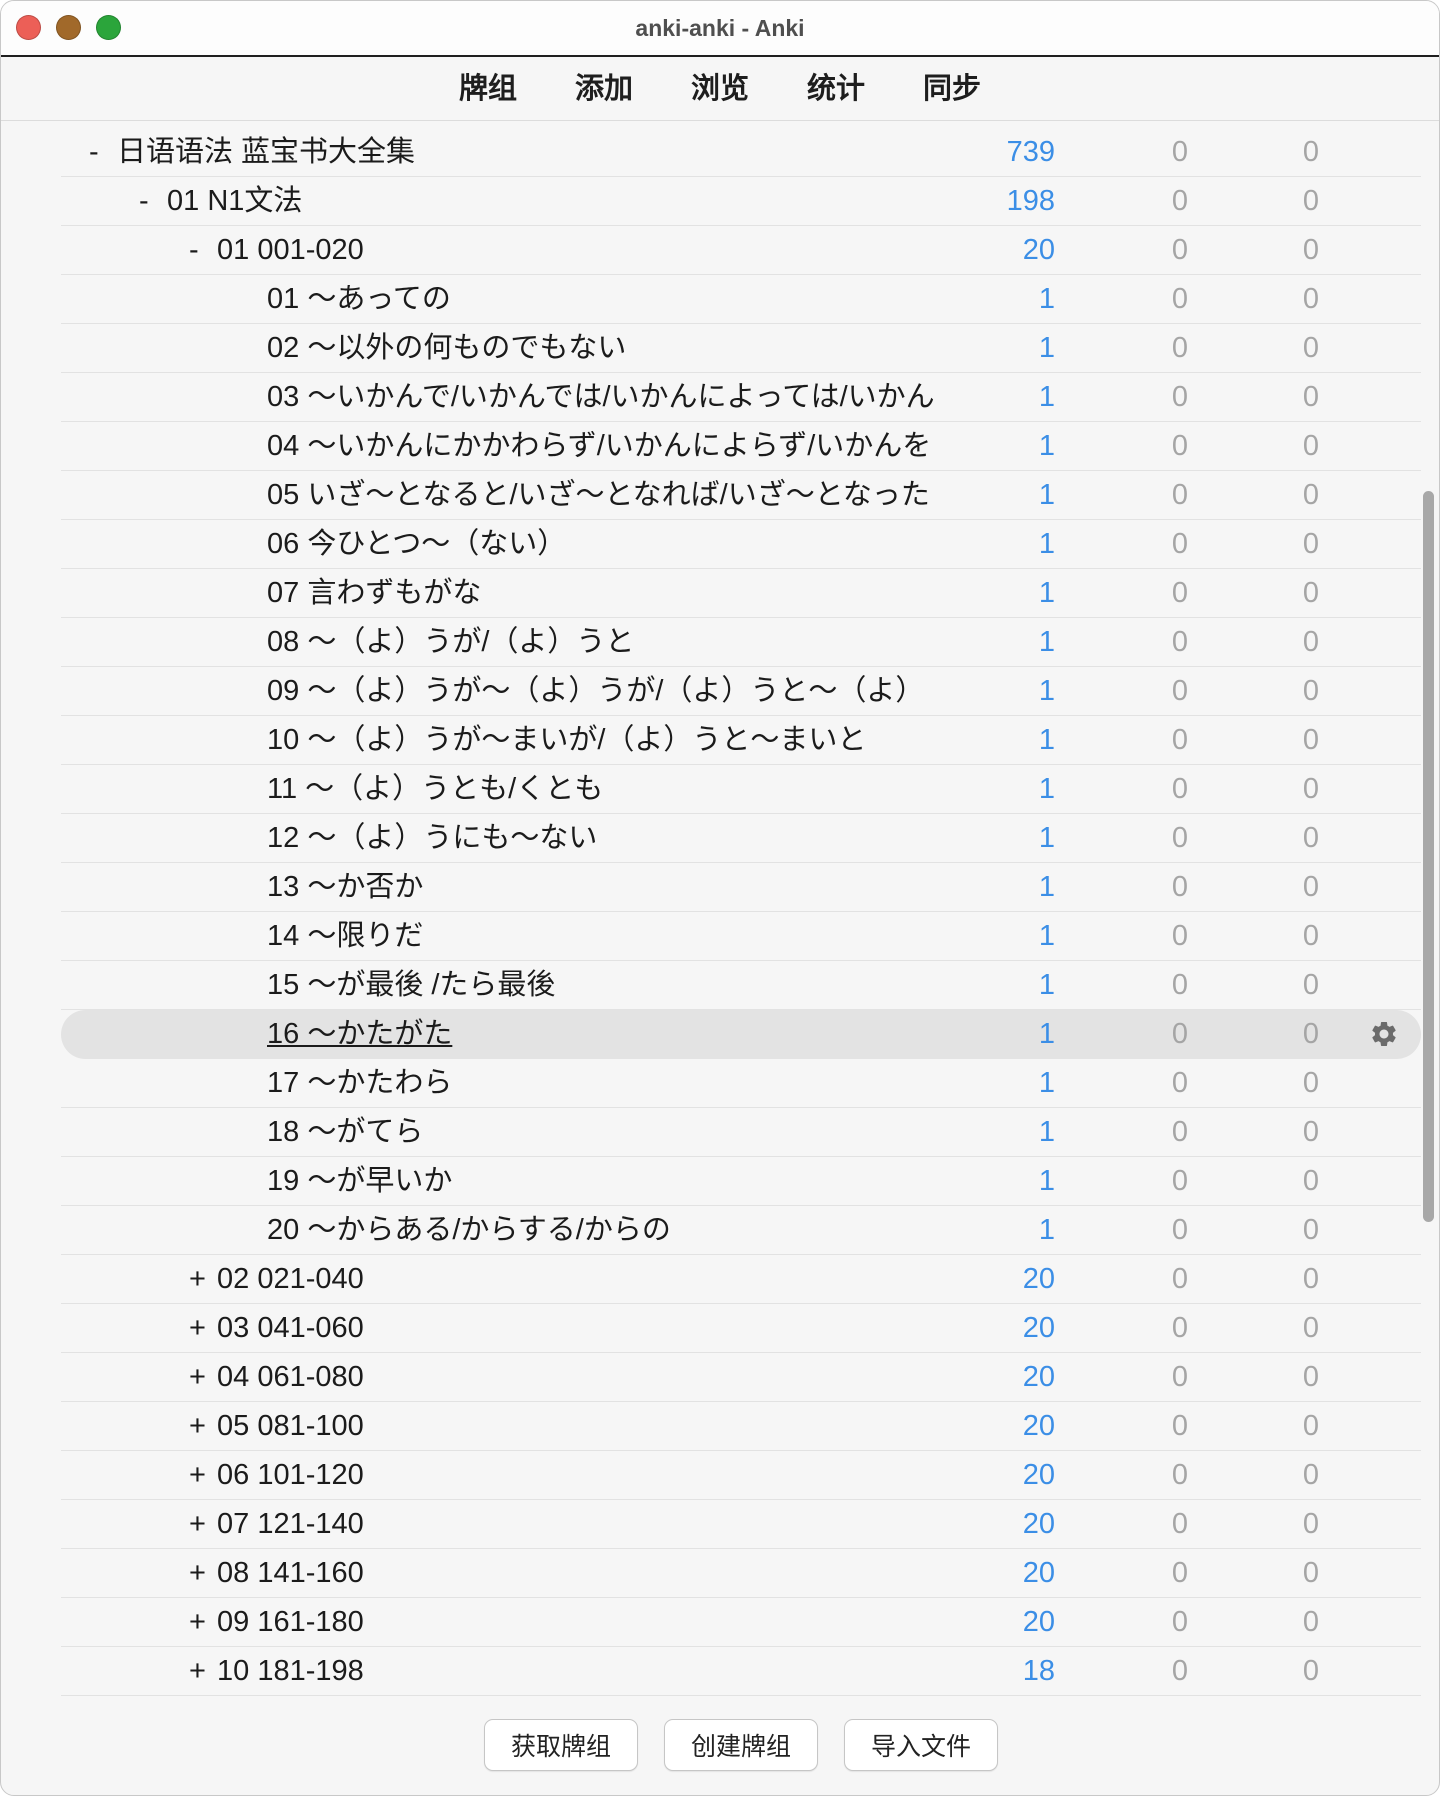  I want to click on import-file-button: 导入文件, so click(921, 1745).